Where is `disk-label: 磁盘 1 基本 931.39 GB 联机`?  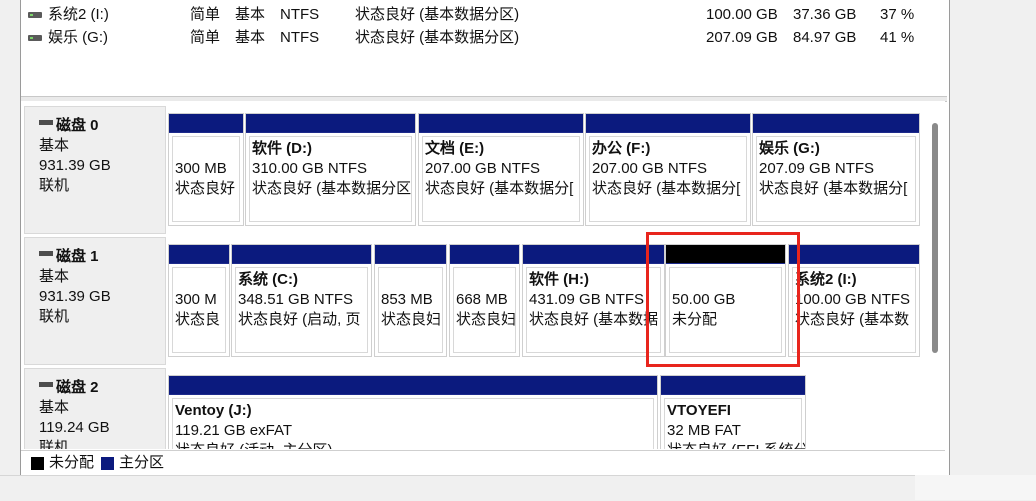 disk-label: 磁盘 1 基本 931.39 GB 联机 is located at coordinates (95, 301).